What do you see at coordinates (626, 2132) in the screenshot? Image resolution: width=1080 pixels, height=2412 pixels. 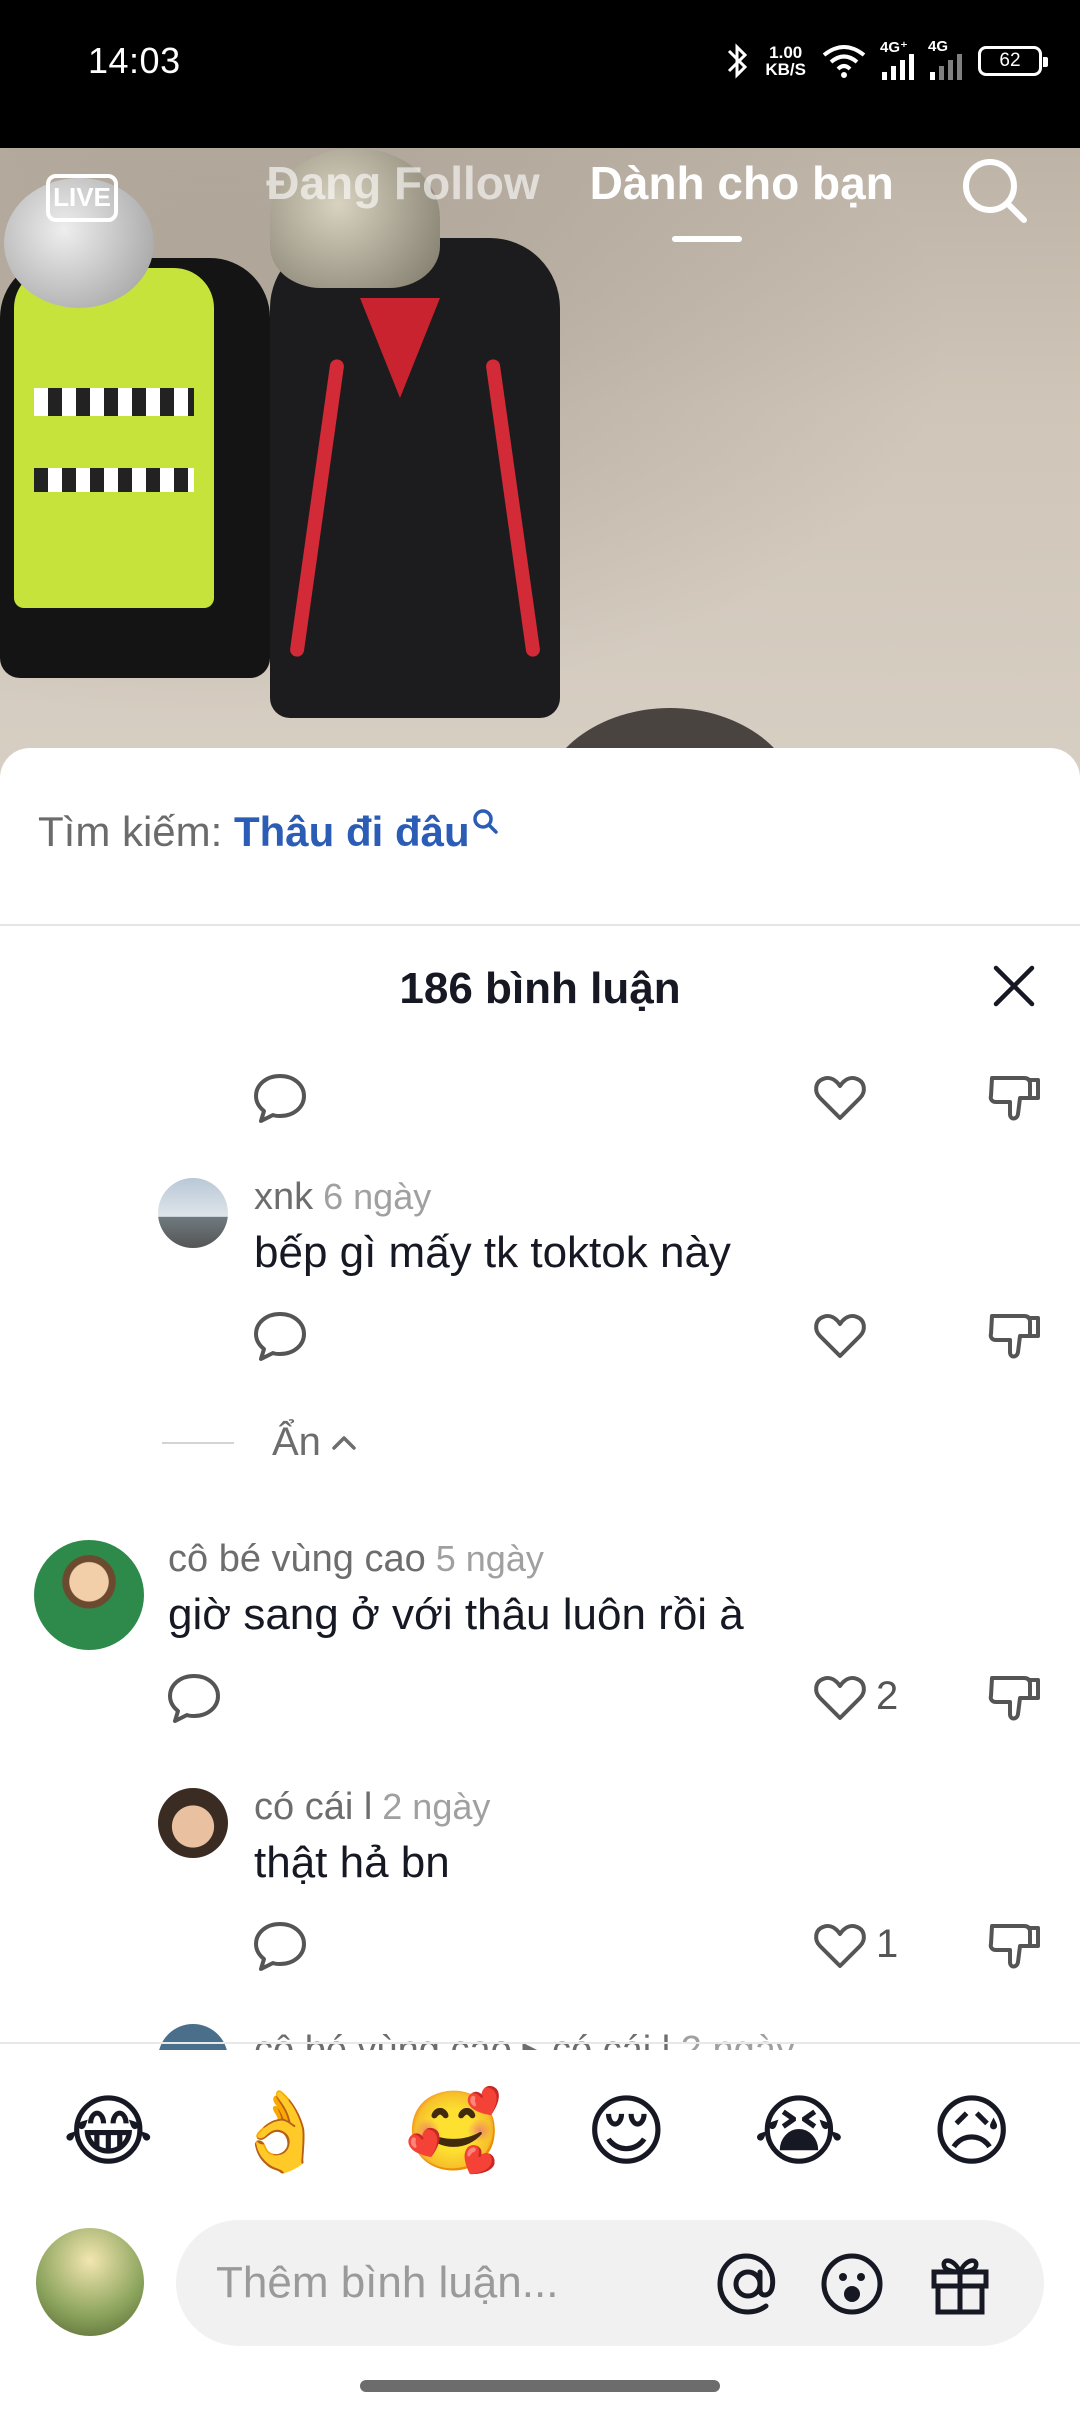 I see `emoji-button: 😌` at bounding box center [626, 2132].